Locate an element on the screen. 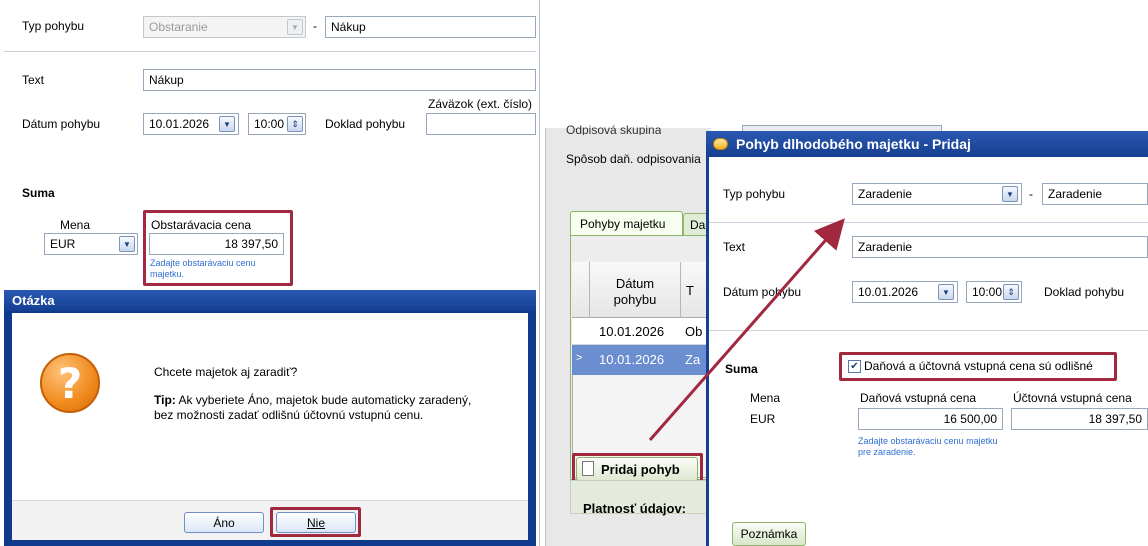 The image size is (1148, 546). cena-hint: Zadajte obstarávaciu cenu majetku. is located at coordinates (203, 268).